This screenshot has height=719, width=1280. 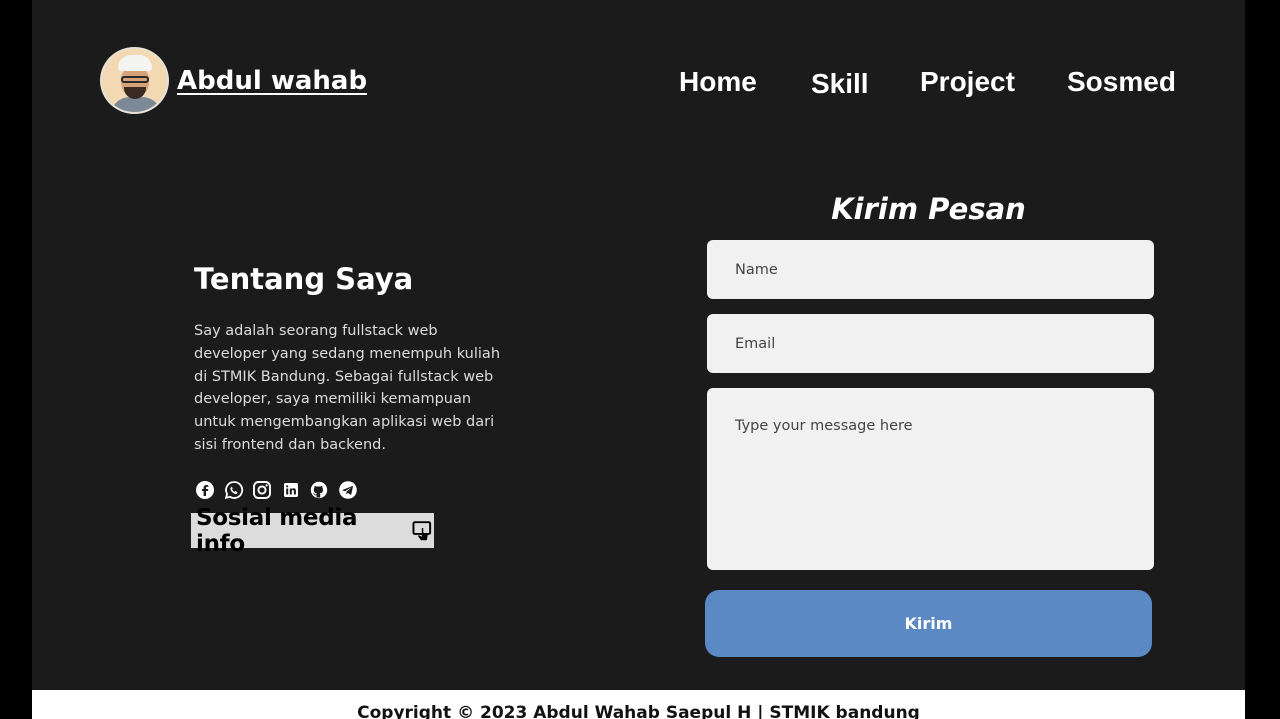 I want to click on telegram-icon, so click(x=352, y=490).